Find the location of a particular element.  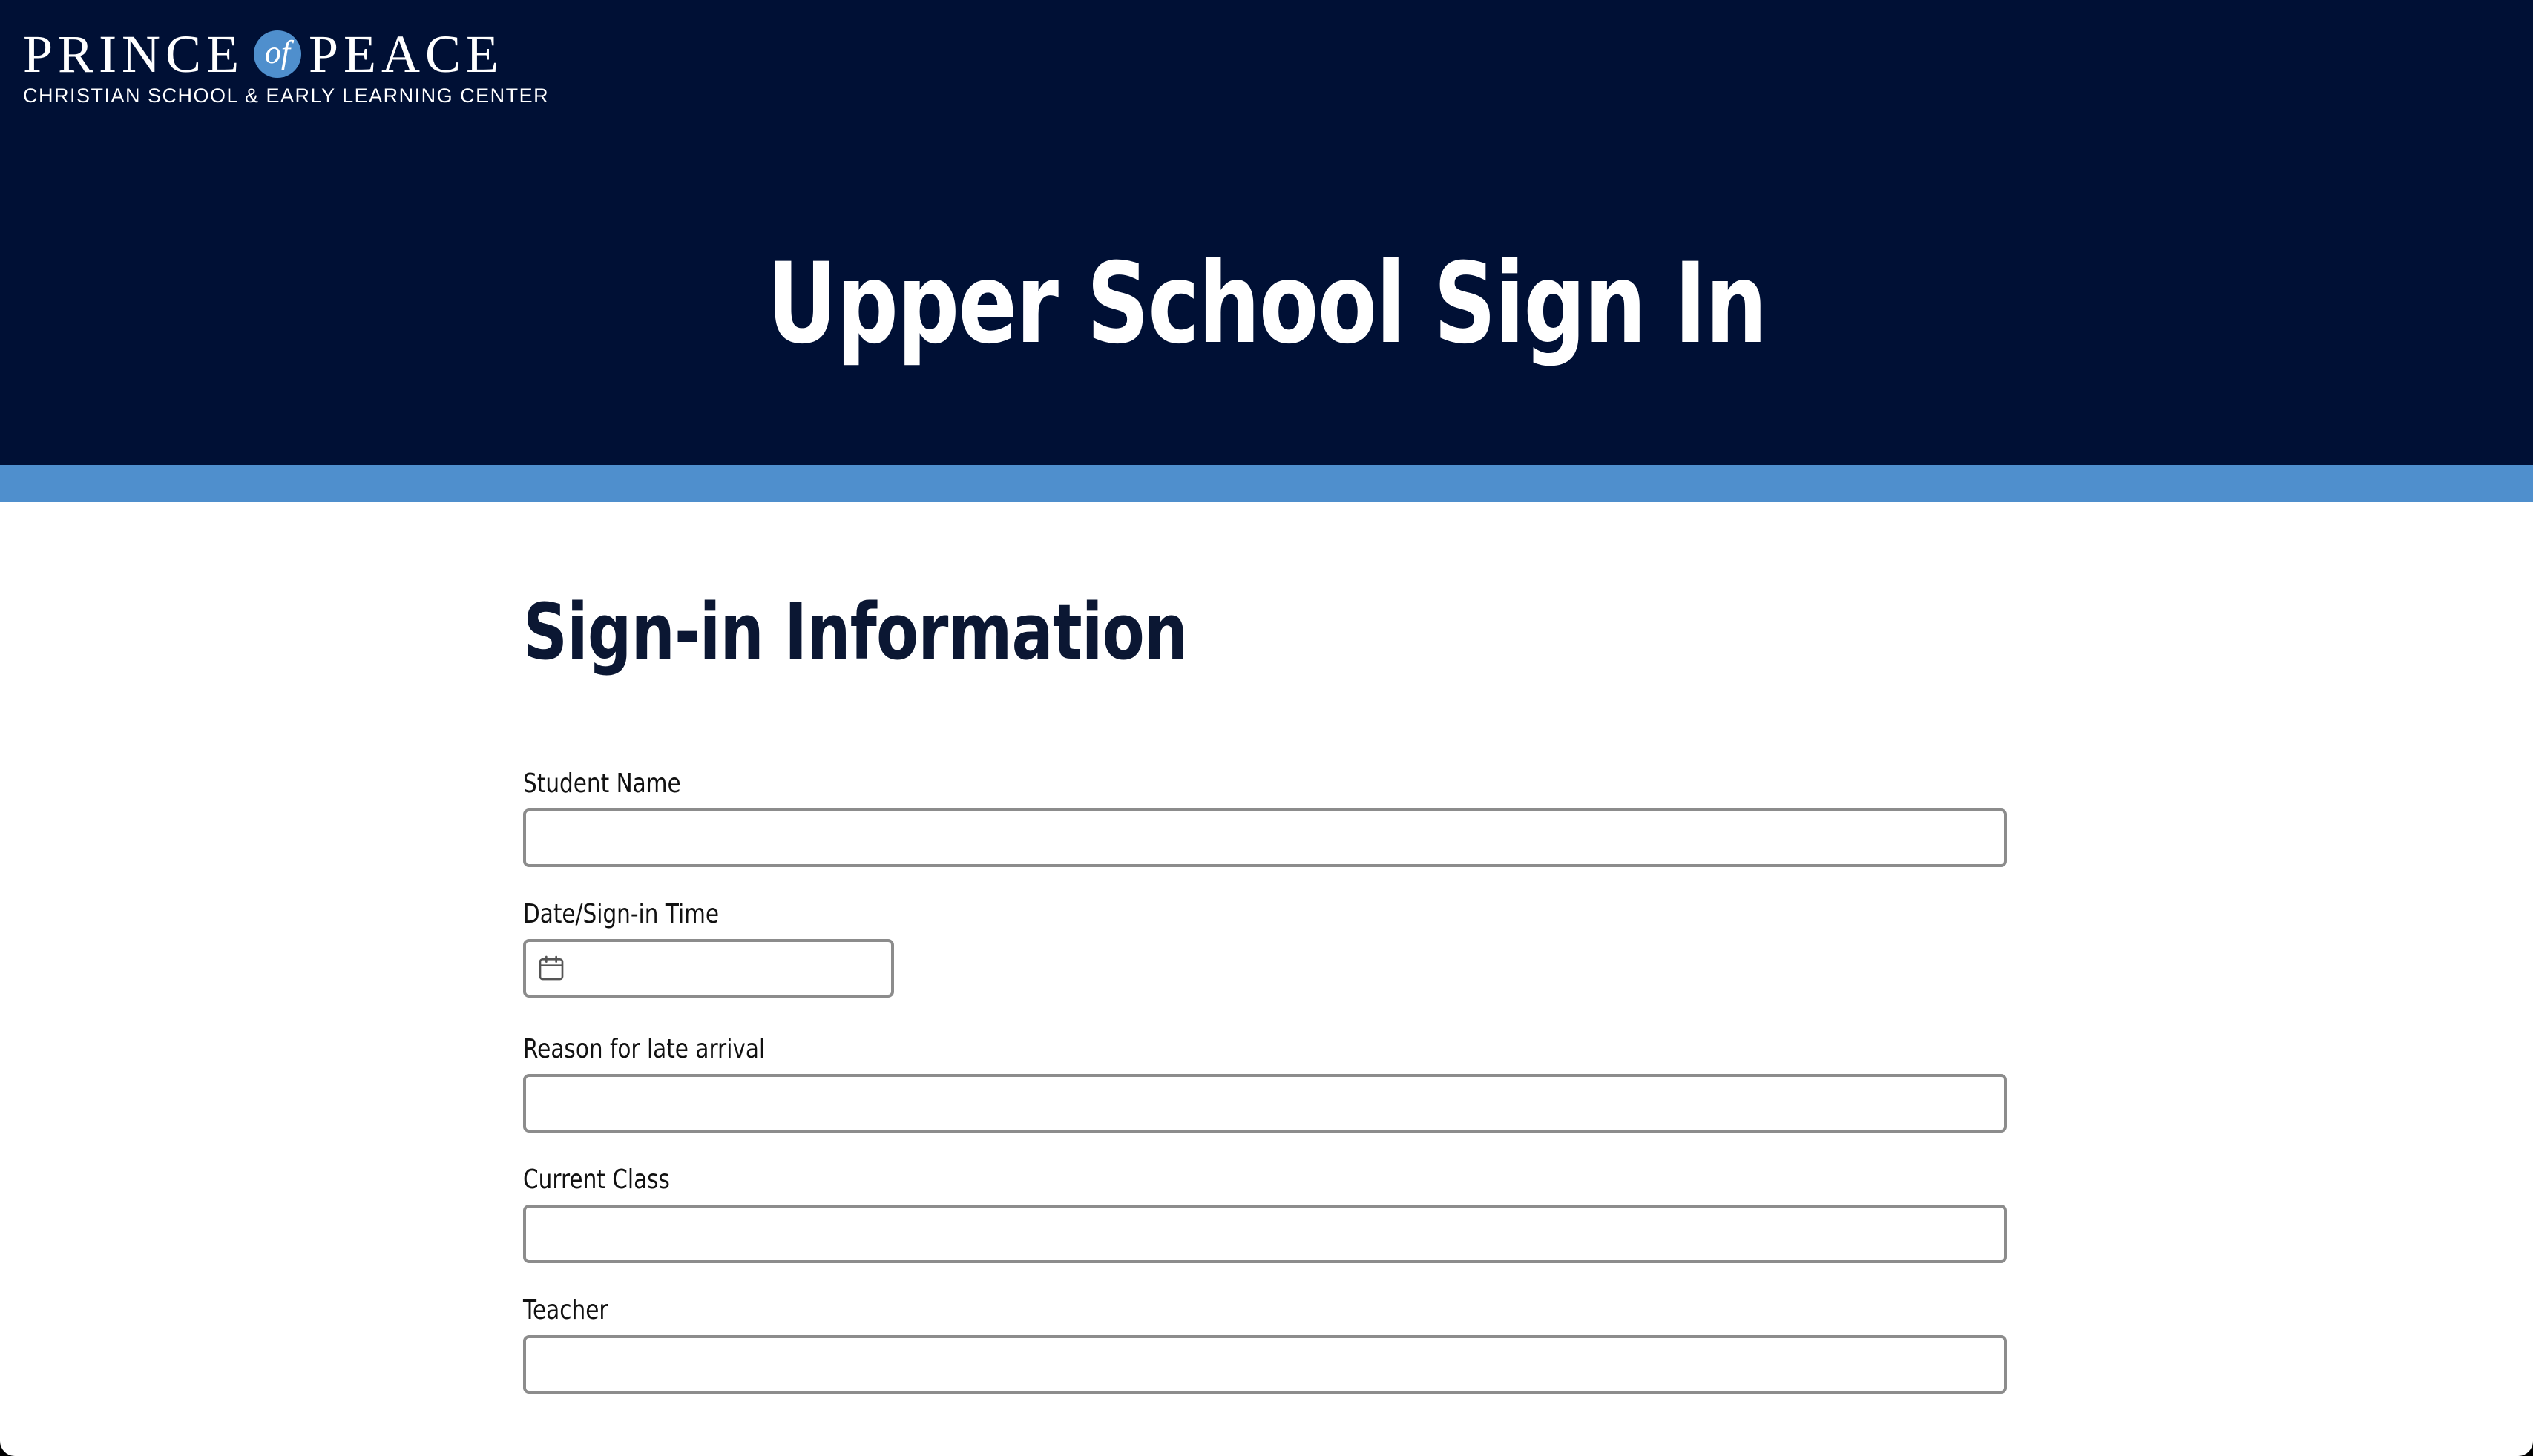

student-name-label: Student Name is located at coordinates (602, 783).